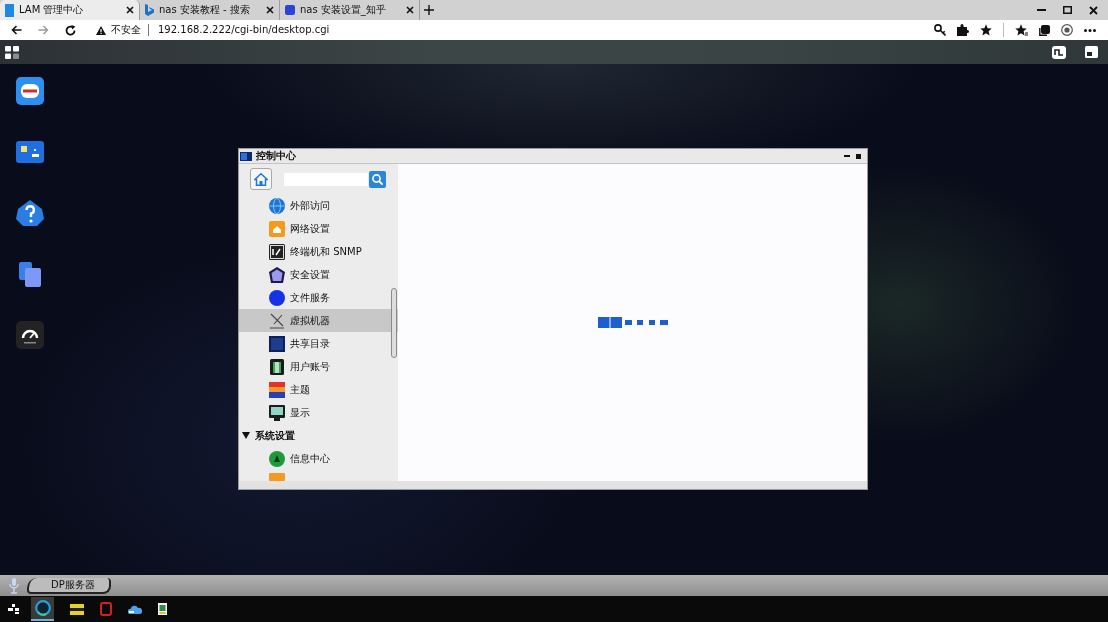  Describe the element at coordinates (246, 156) in the screenshot. I see `window-icon` at that location.